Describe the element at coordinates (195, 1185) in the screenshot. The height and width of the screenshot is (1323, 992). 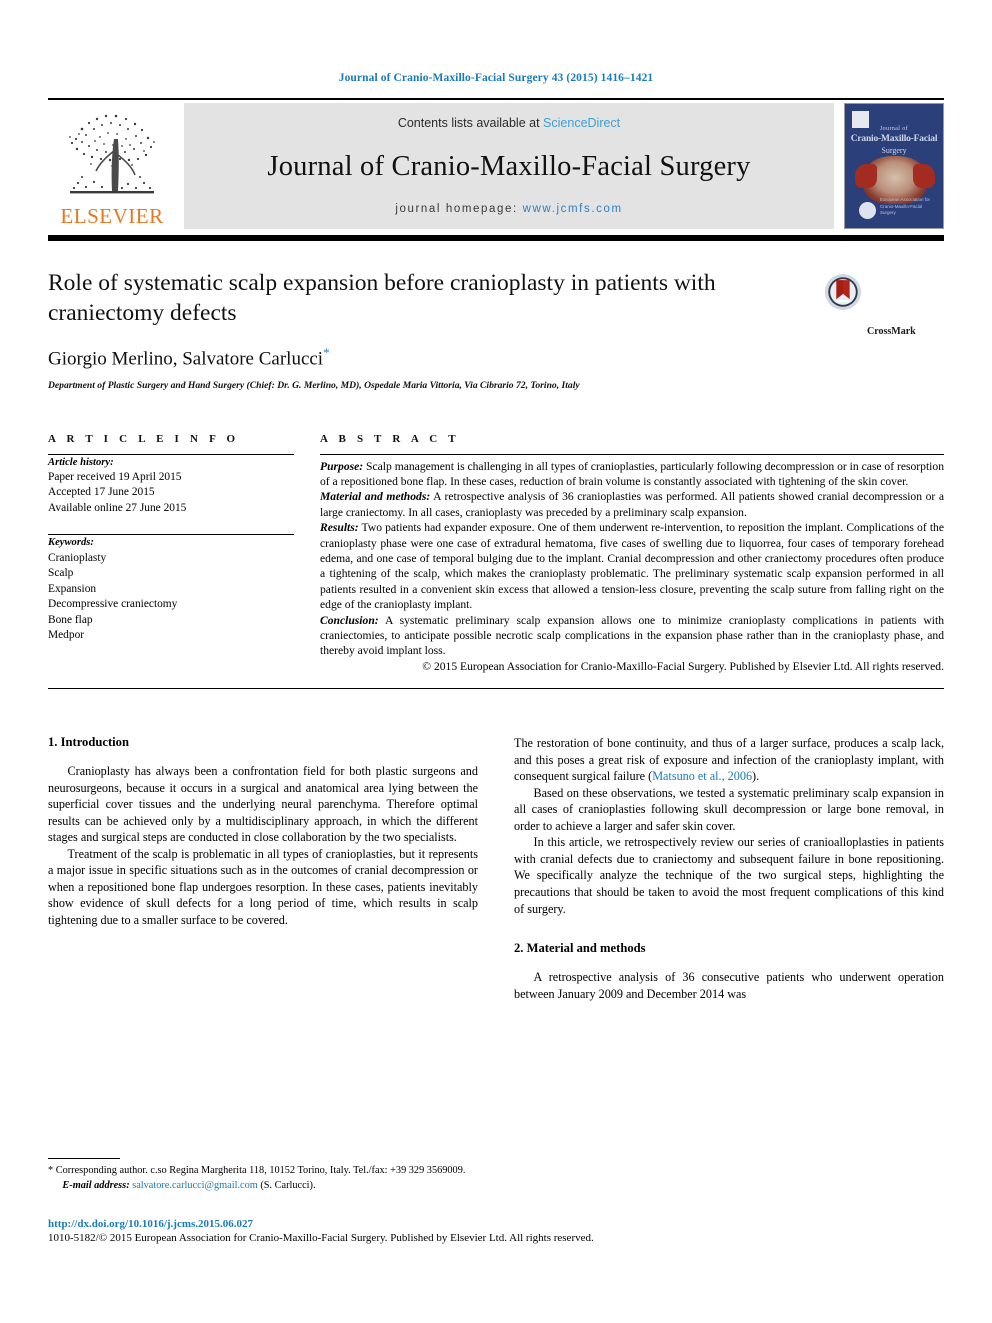
I see `email-link: salvatore.carlucci@gmail.com` at that location.